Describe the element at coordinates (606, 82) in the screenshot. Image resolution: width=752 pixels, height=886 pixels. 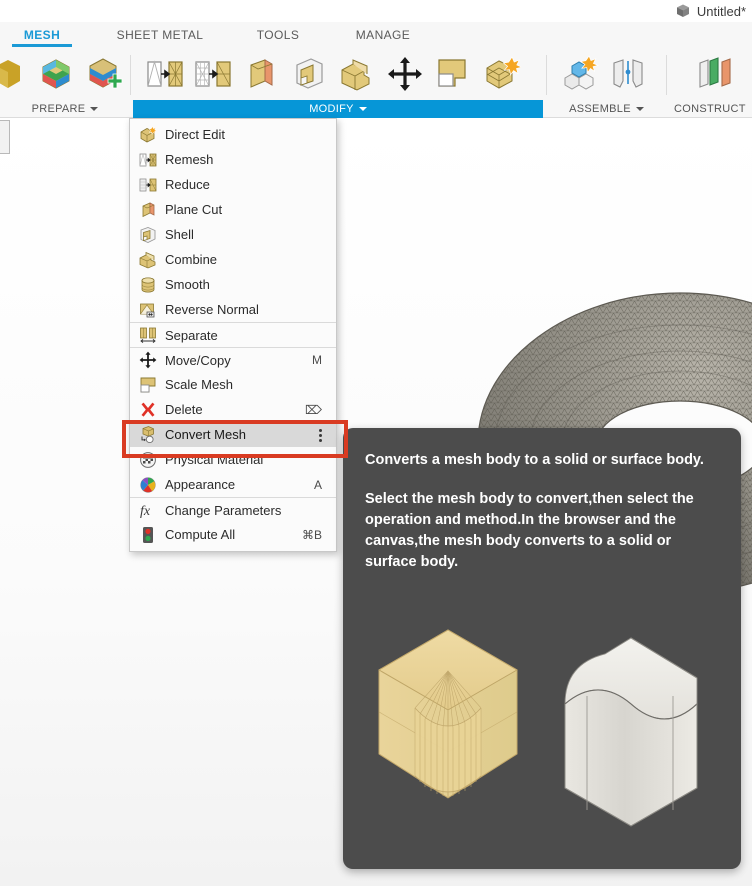
I see `panel-assemble: ASSEMBLE` at that location.